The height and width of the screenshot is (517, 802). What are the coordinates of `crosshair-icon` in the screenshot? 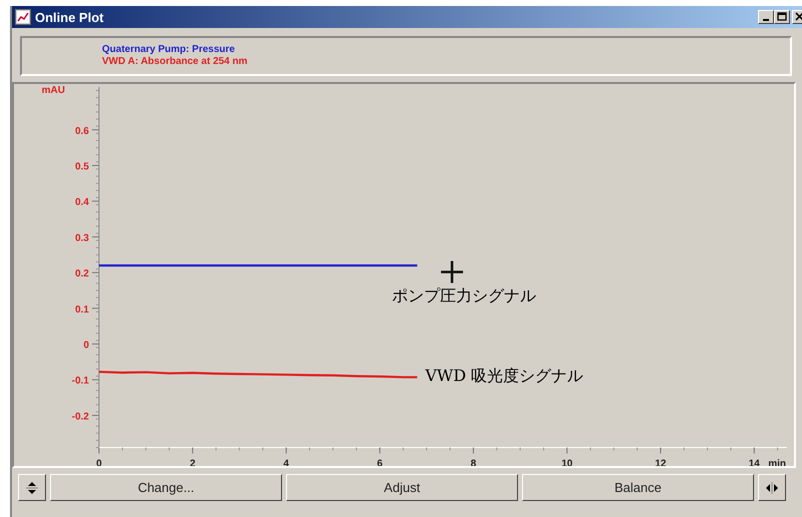 It's located at (452, 272).